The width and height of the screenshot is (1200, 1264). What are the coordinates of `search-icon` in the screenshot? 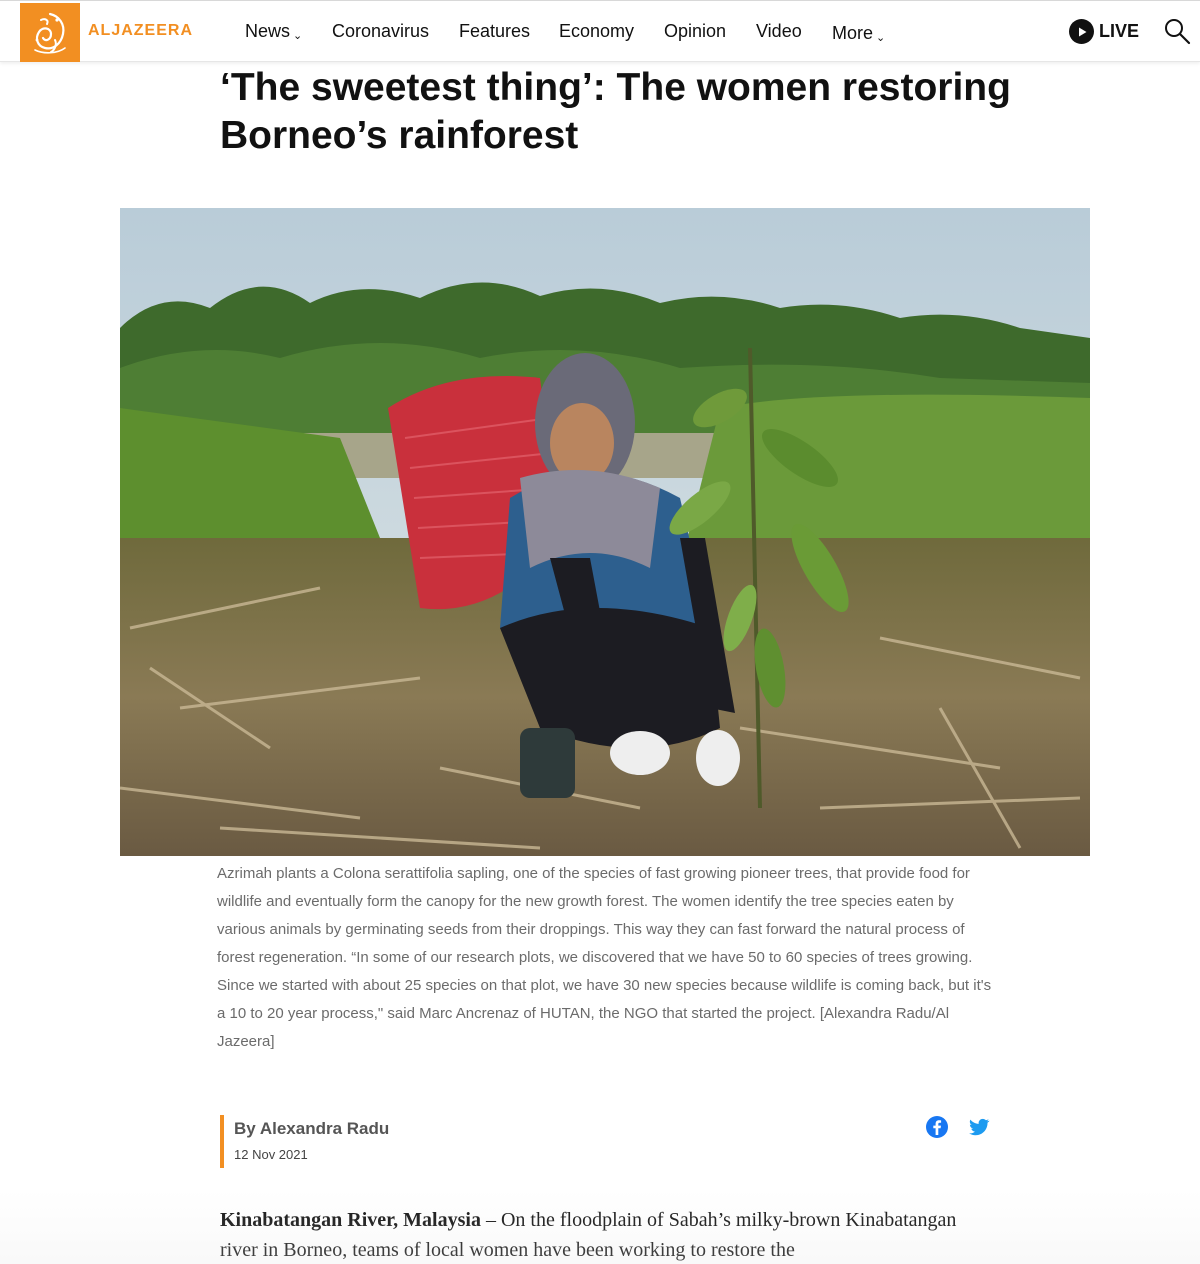 It's located at (1177, 31).